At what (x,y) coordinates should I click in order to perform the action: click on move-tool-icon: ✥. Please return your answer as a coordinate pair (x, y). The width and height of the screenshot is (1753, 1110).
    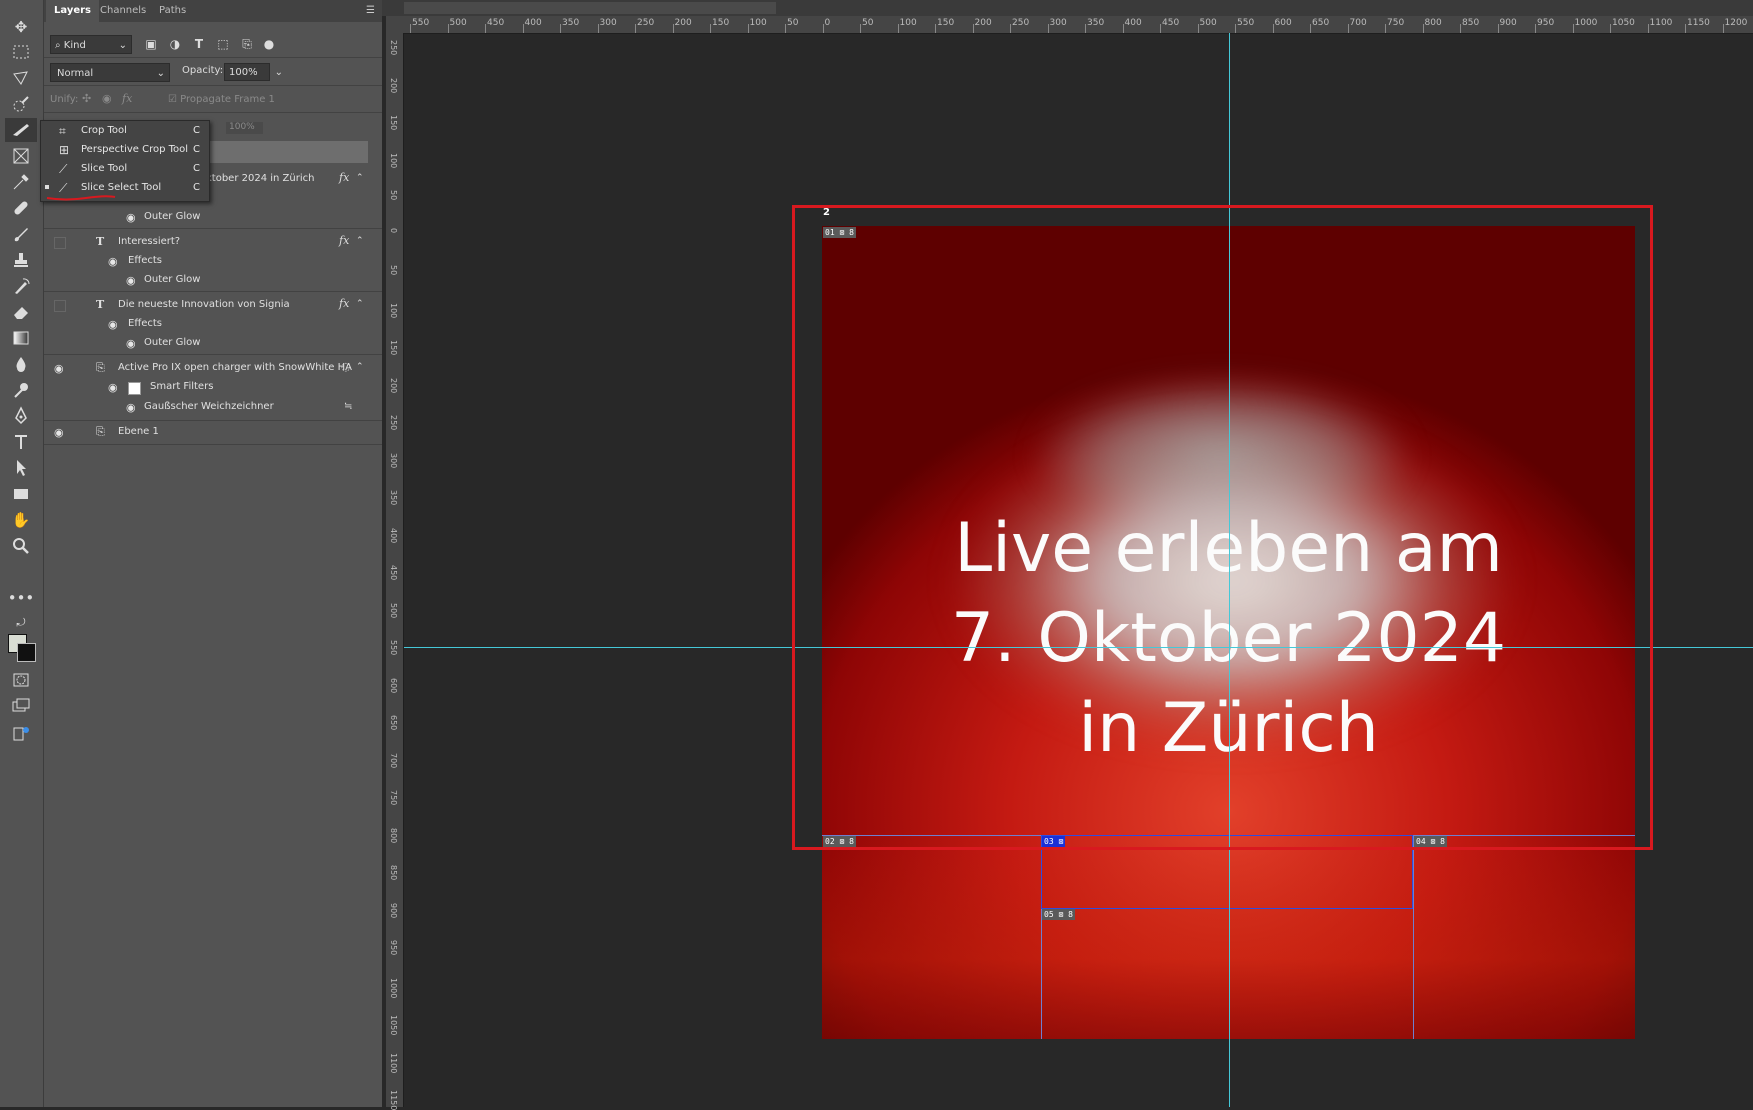
    Looking at the image, I should click on (21, 27).